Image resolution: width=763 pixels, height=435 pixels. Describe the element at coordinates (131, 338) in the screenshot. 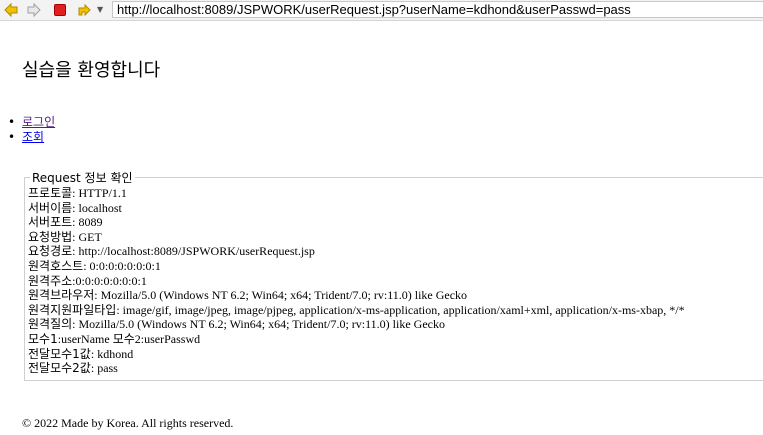

I see `info-row-value: userName 모수2:userPasswd` at that location.